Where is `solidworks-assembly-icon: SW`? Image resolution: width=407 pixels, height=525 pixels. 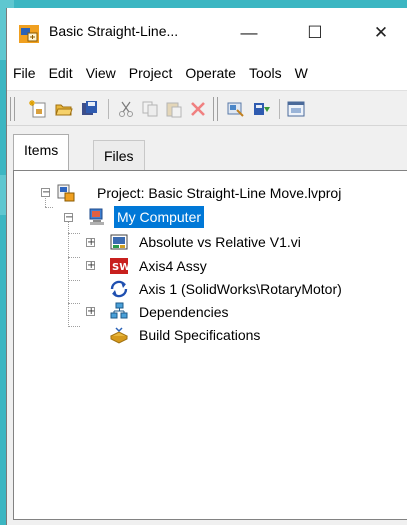
solidworks-assembly-icon: SW is located at coordinates (119, 266).